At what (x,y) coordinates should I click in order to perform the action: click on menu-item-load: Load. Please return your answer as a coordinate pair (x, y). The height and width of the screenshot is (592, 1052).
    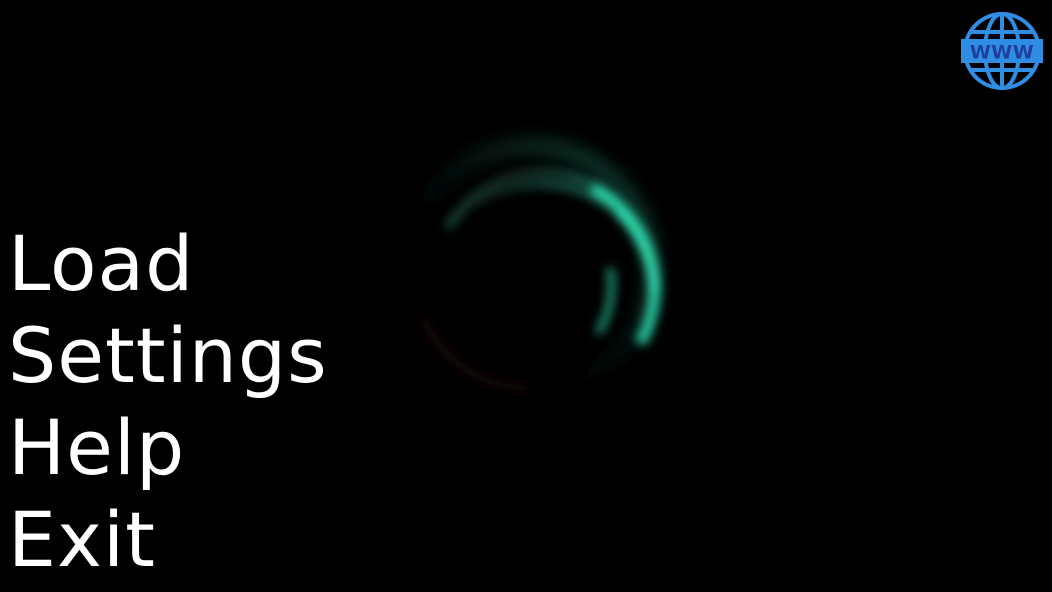
    Looking at the image, I should click on (168, 264).